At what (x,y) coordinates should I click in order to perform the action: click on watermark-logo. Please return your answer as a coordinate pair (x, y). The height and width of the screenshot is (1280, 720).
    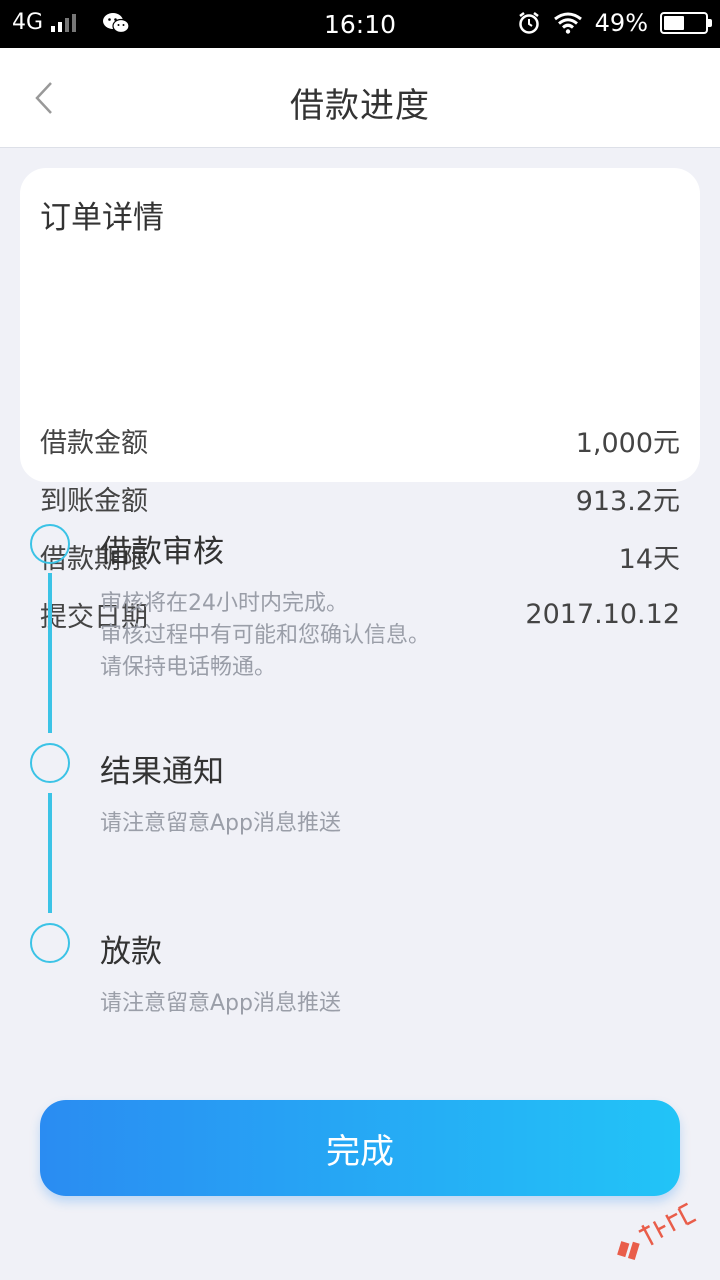
    Looking at the image, I should click on (657, 1231).